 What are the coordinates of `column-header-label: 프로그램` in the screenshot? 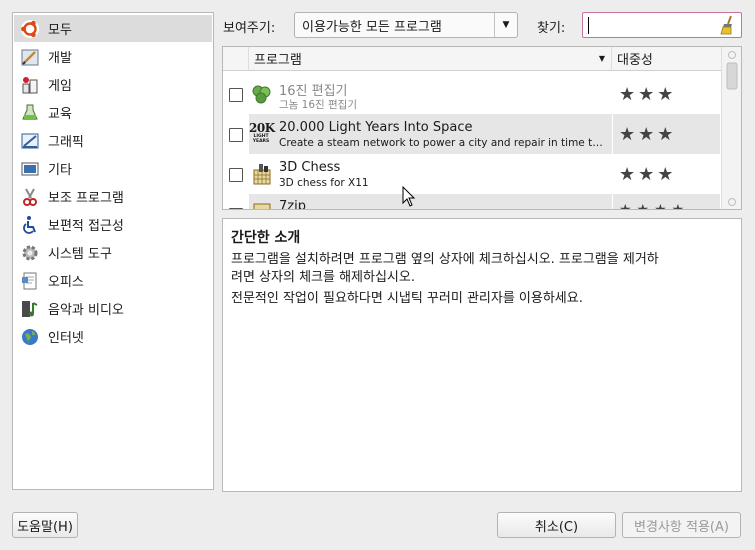 It's located at (278, 60).